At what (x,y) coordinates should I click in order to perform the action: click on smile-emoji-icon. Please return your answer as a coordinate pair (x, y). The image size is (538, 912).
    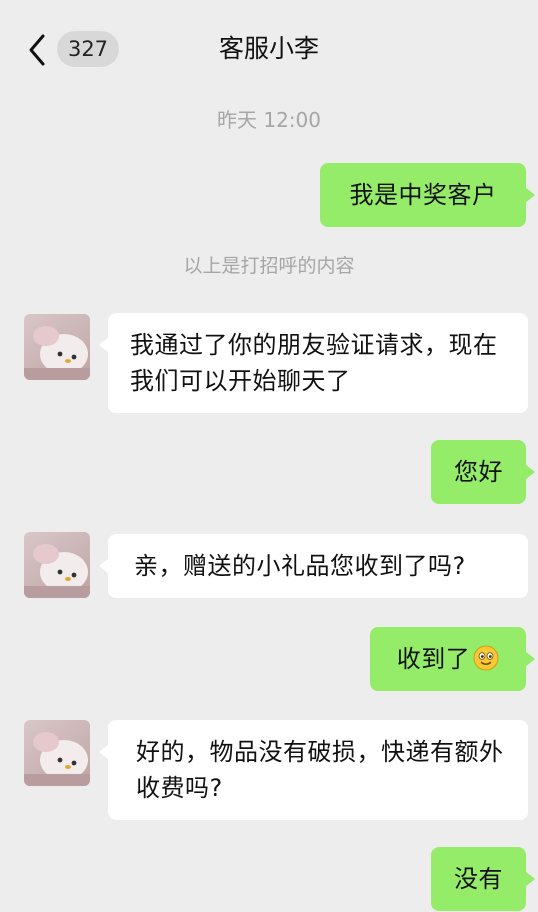
    Looking at the image, I should click on (486, 658).